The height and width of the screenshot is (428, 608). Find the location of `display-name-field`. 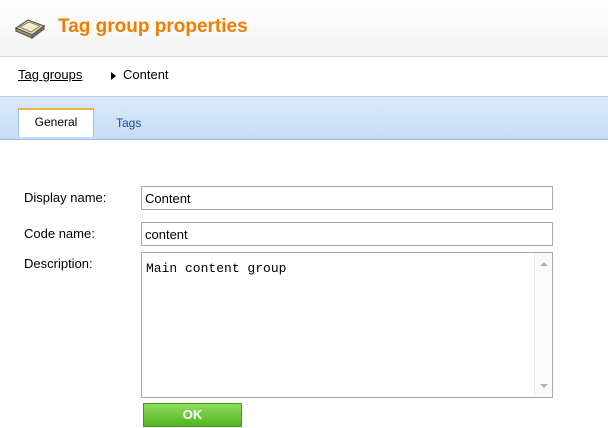

display-name-field is located at coordinates (347, 198).